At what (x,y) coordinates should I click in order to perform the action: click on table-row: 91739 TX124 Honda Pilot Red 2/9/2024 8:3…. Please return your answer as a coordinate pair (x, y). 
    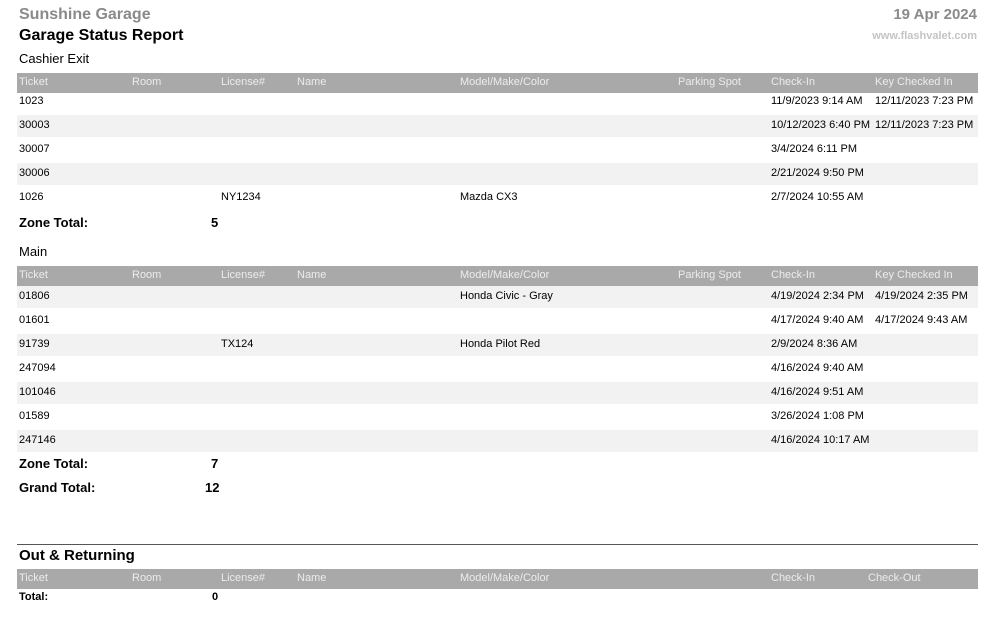
    Looking at the image, I should click on (497, 345).